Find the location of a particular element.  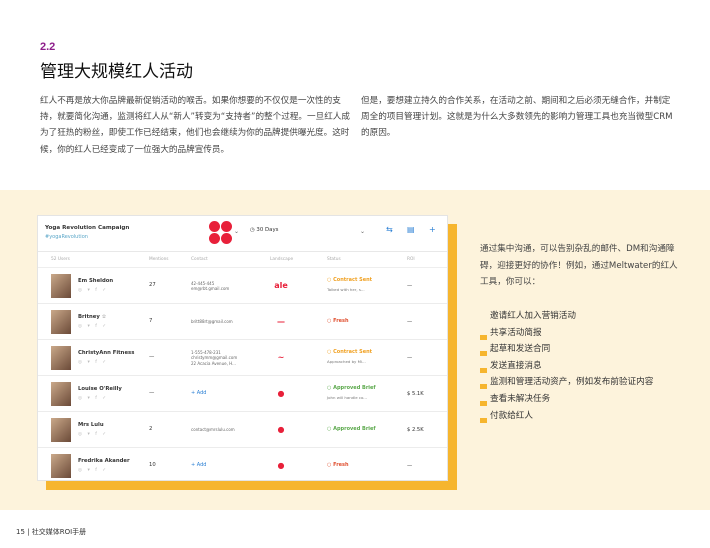

contact-info: contact@mrslulu.com is located at coordinates (213, 430).